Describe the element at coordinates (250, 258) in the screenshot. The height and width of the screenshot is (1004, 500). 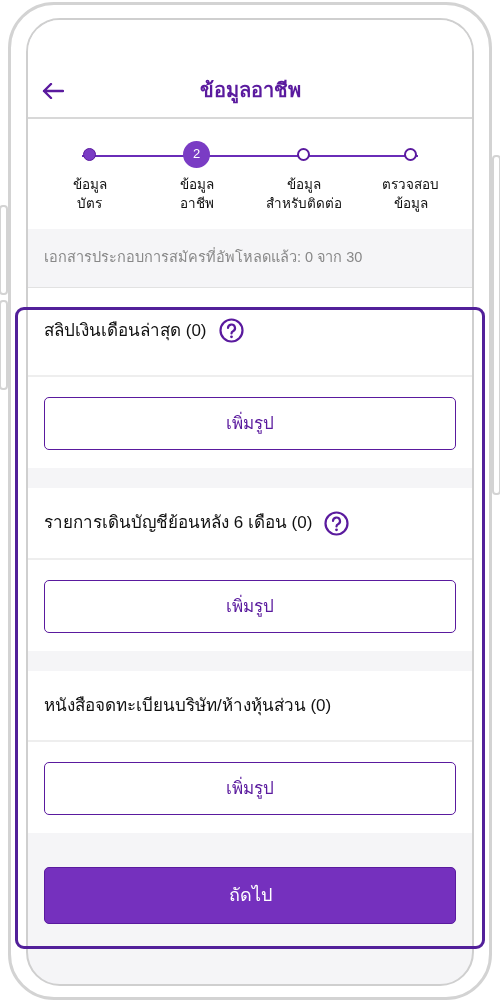
I see `upload-status: เอกสารประกอบการสมัครที่อัพโหลดแล้ว: 0 จาก 30` at that location.